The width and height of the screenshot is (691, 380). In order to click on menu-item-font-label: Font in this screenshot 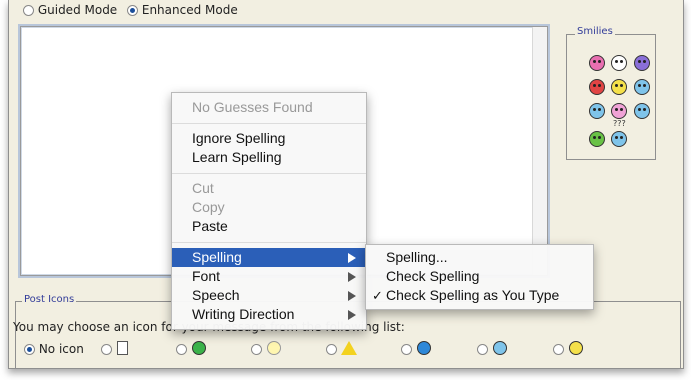, I will do `click(206, 276)`.